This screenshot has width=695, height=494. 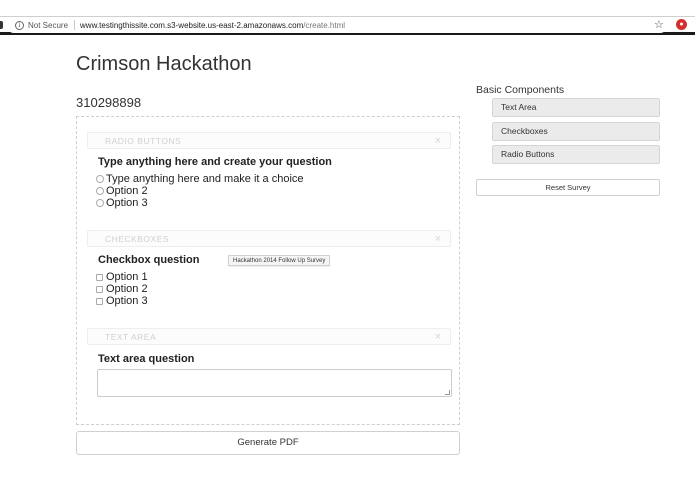 What do you see at coordinates (520, 90) in the screenshot?
I see `sidebar-title: Basic Components` at bounding box center [520, 90].